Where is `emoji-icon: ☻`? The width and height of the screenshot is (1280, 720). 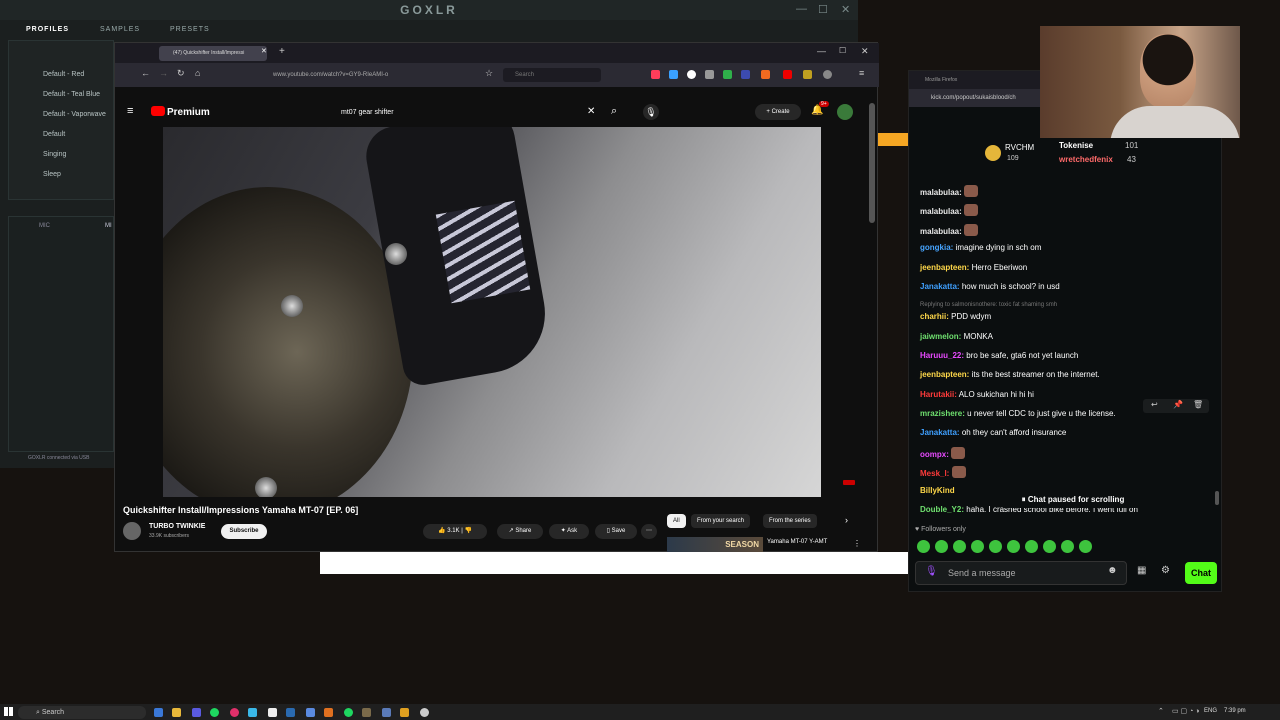 emoji-icon: ☻ is located at coordinates (1112, 570).